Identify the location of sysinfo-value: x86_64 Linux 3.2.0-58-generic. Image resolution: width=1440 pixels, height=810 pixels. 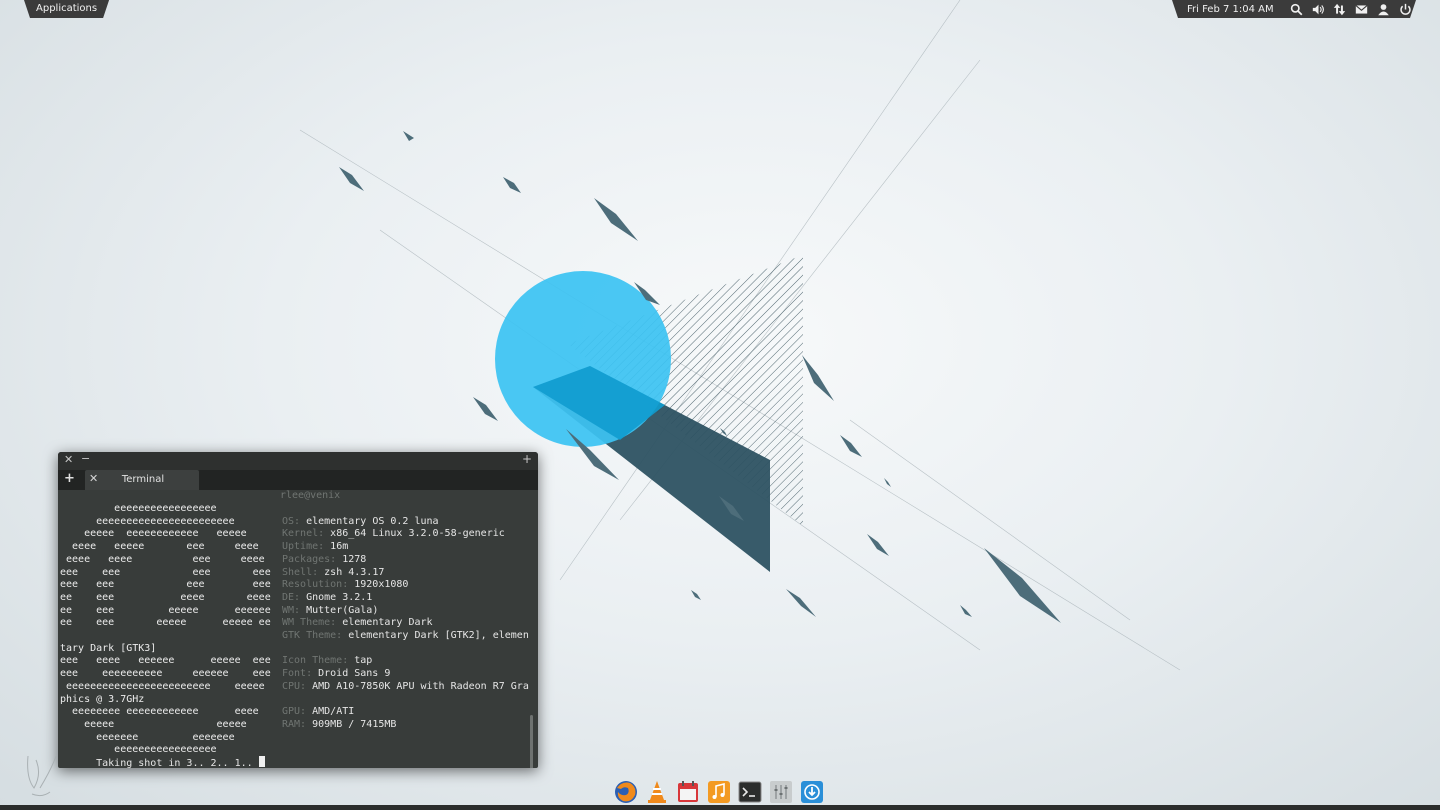
(417, 534).